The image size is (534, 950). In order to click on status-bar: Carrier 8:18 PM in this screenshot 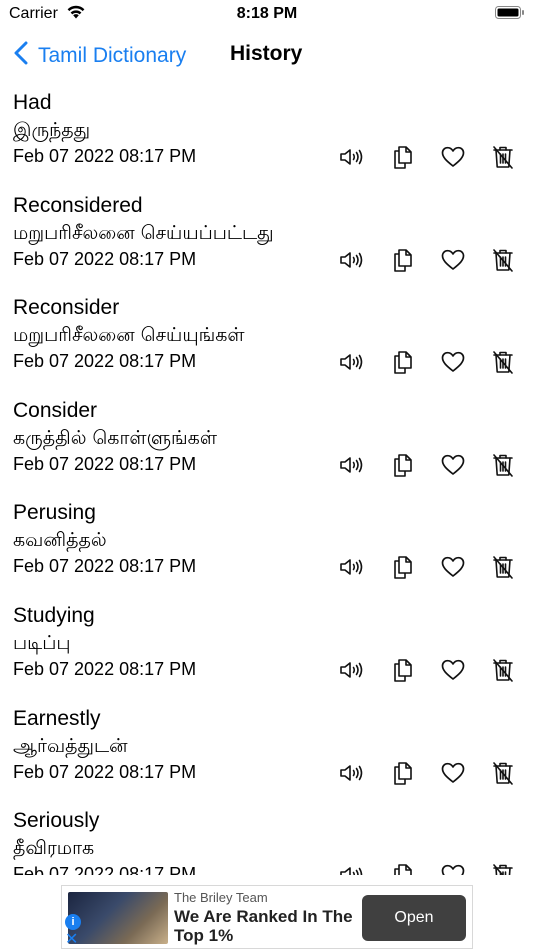, I will do `click(267, 15)`.